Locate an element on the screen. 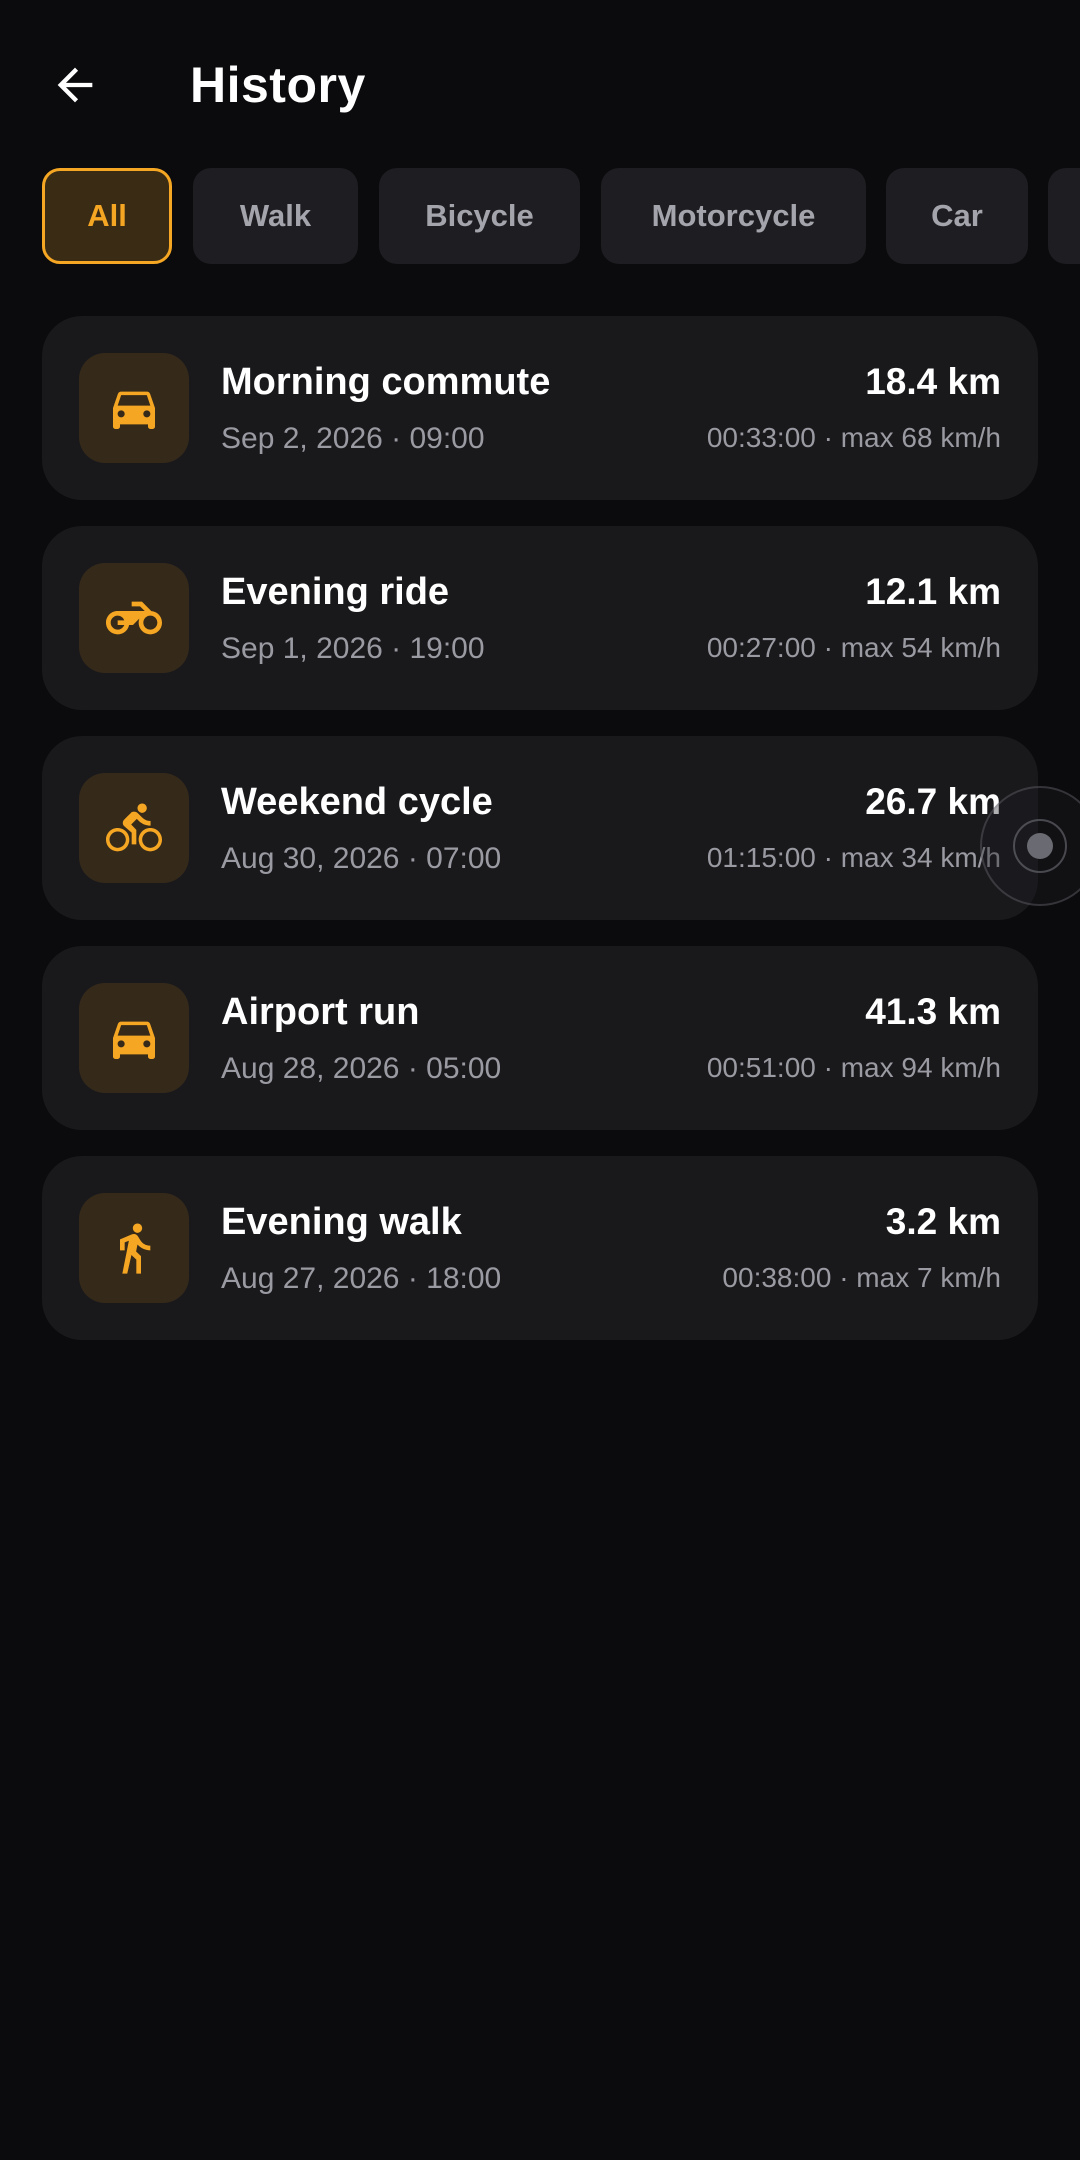 The height and width of the screenshot is (2160, 1080). trip-name: Morning commute is located at coordinates (386, 382).